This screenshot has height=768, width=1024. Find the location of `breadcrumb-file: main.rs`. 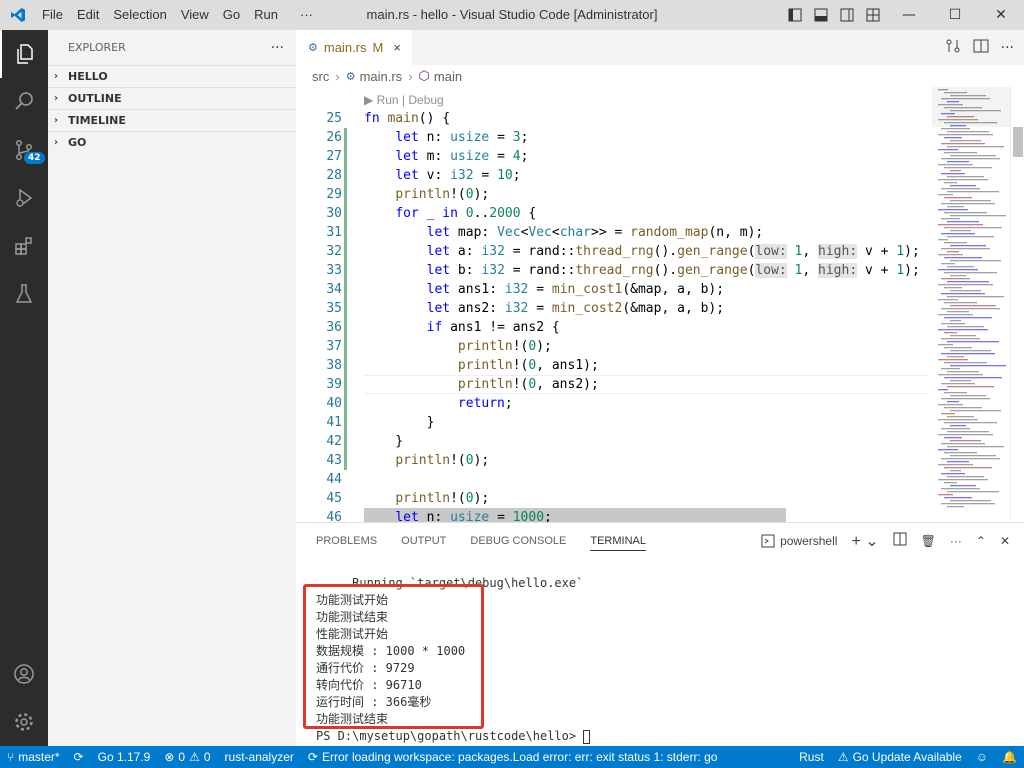

breadcrumb-file: main.rs is located at coordinates (381, 76).